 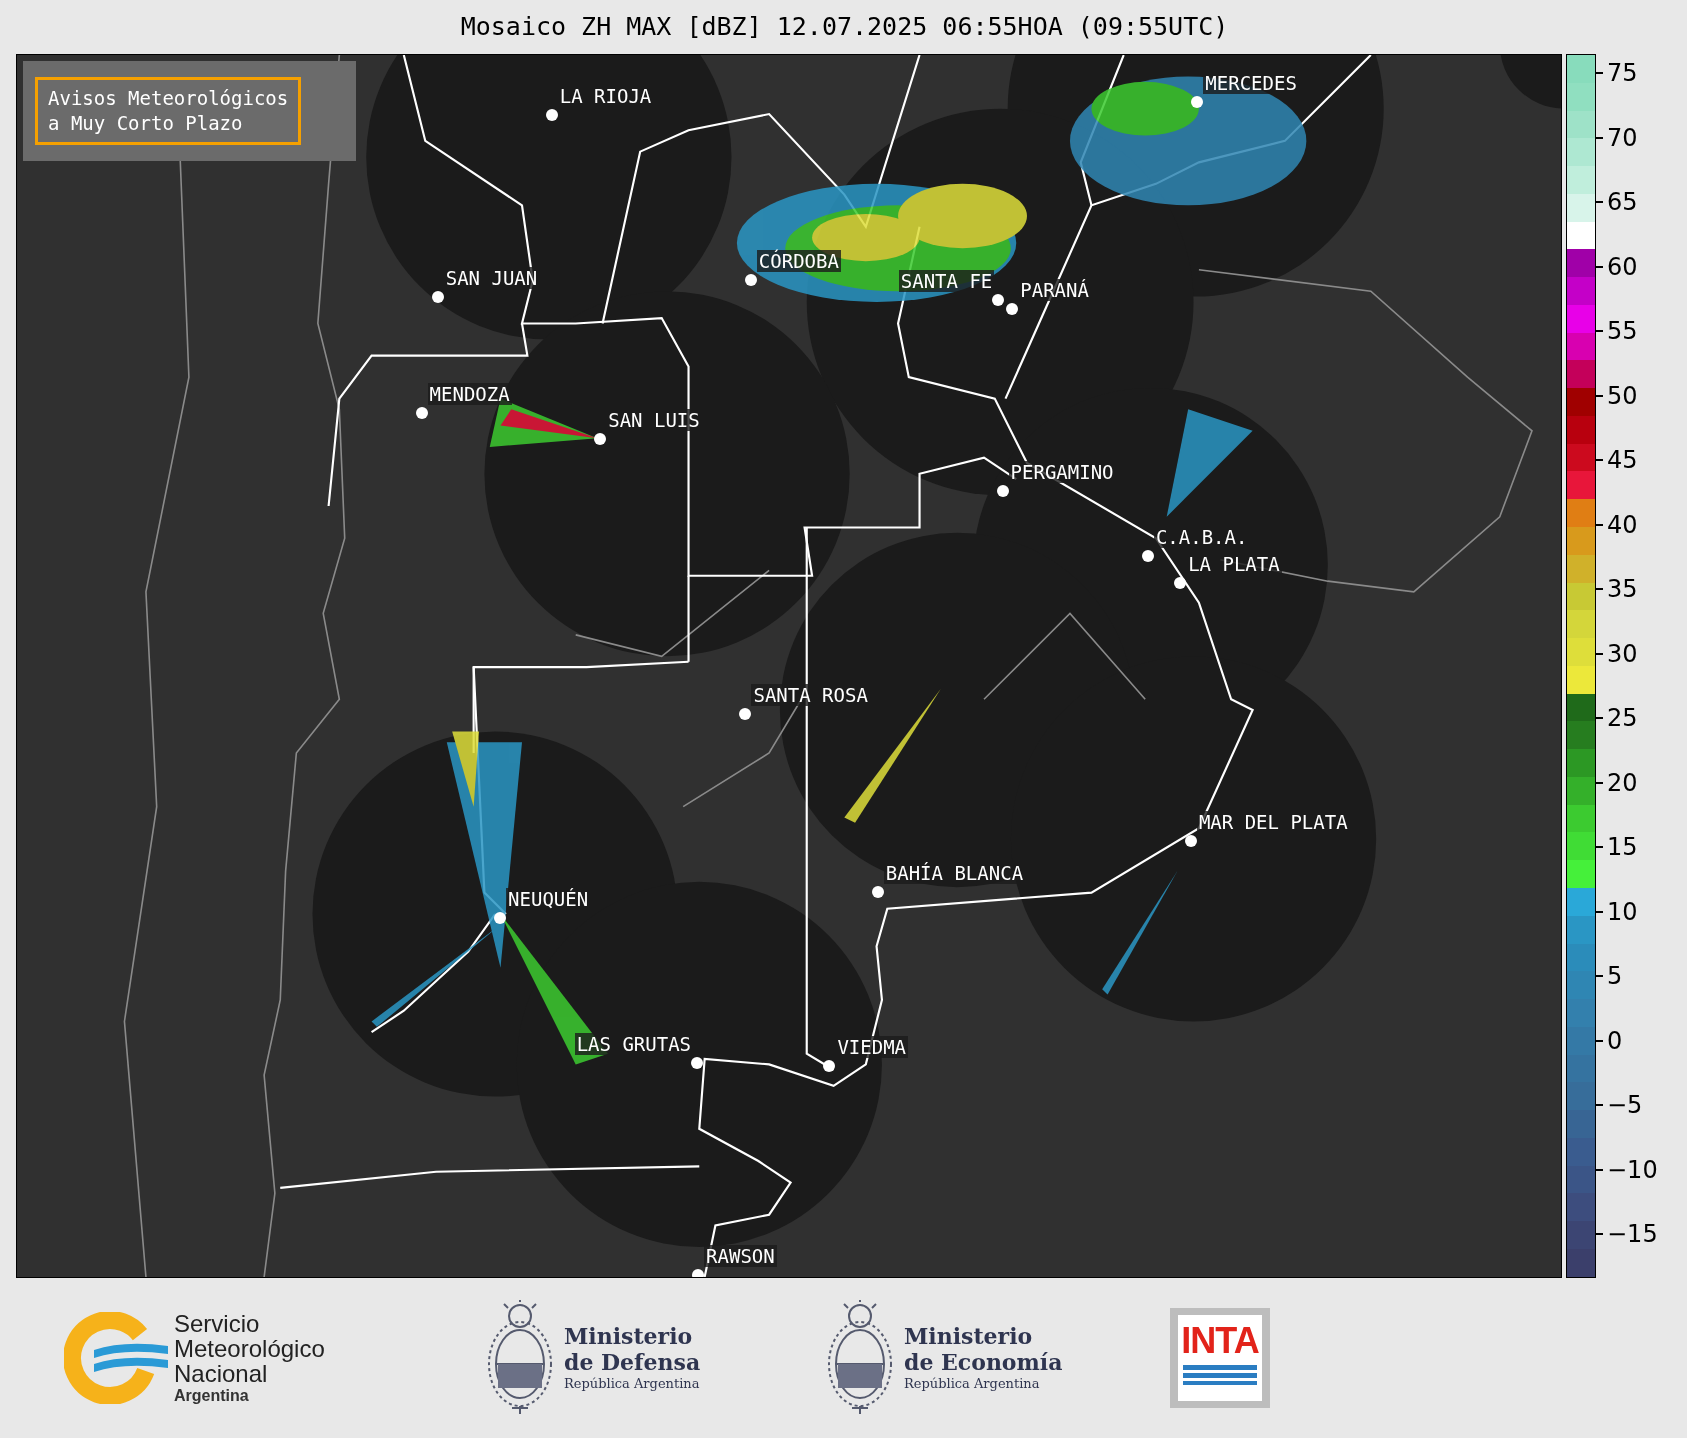 What do you see at coordinates (1622, 911) in the screenshot?
I see `scale-tick-label: 10` at bounding box center [1622, 911].